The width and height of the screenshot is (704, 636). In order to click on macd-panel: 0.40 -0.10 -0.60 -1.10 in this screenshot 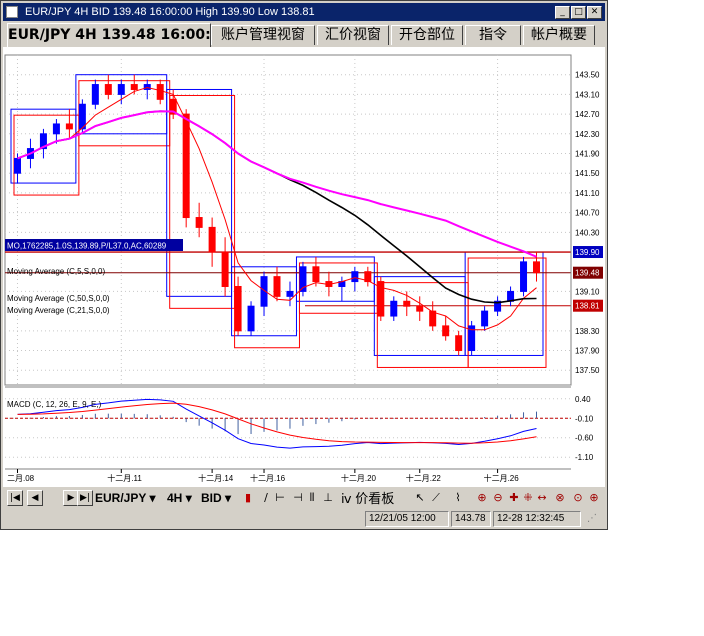, I will do `click(299, 424)`.